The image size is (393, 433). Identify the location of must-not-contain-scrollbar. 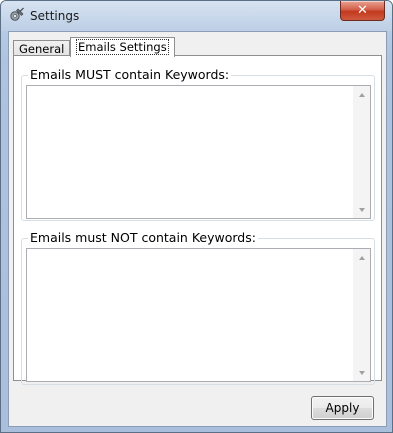
(361, 315).